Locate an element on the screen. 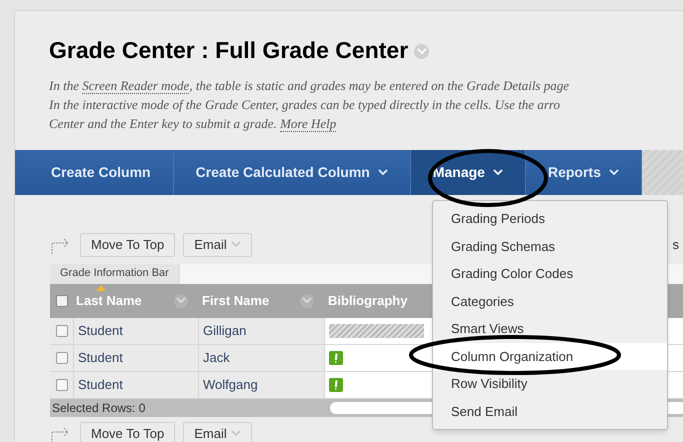 The width and height of the screenshot is (683, 442). help-text: In the Screen Reader mode, the table is static and grades may be entered on the Grade Details page is located at coordinates (309, 85).